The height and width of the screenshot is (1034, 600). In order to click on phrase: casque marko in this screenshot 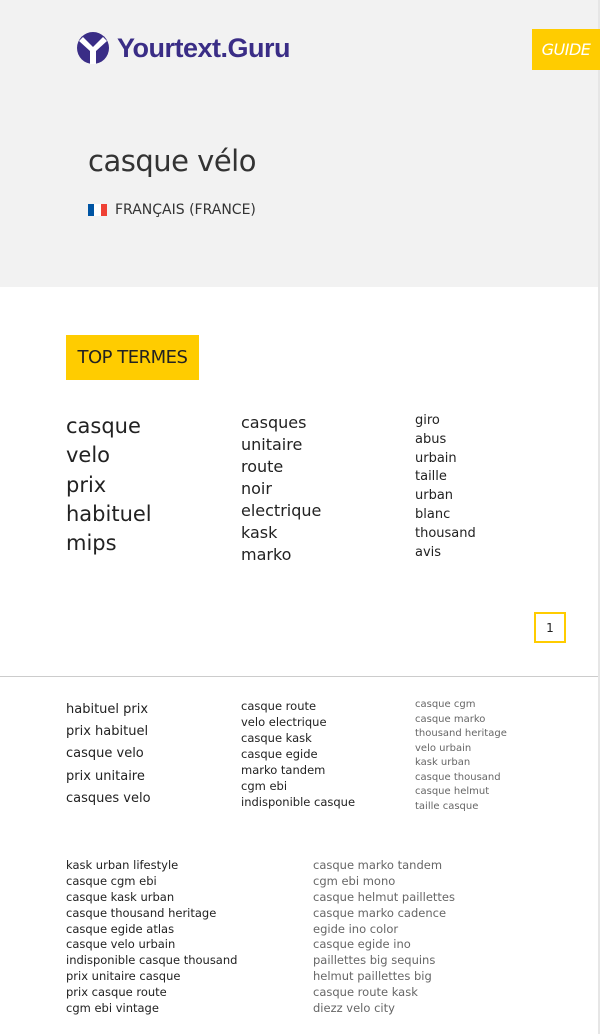, I will do `click(450, 719)`.